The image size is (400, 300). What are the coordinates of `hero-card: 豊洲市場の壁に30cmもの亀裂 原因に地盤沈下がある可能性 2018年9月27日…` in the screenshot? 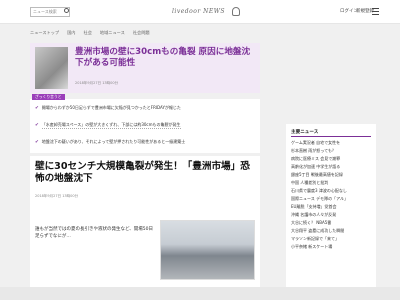 It's located at (145, 68).